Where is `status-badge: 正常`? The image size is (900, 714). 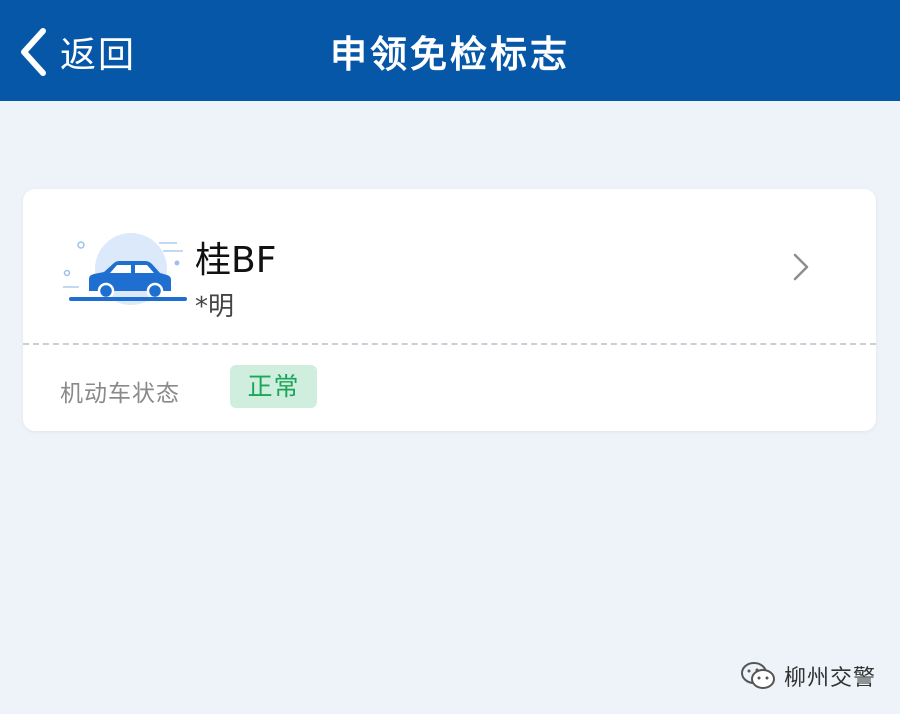
status-badge: 正常 is located at coordinates (273, 386).